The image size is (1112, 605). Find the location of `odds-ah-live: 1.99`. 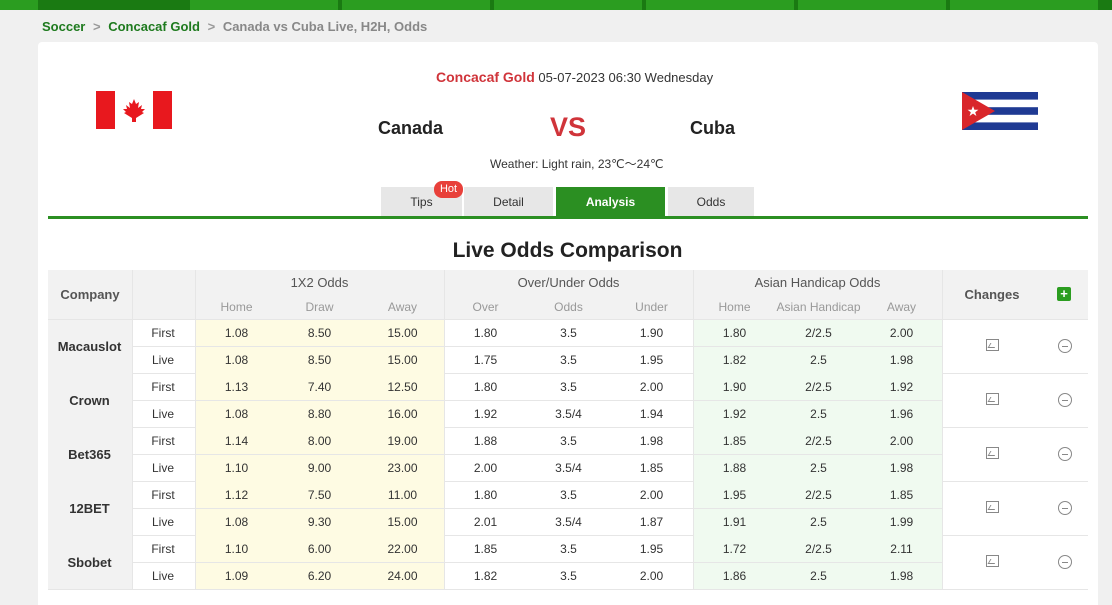

odds-ah-live: 1.99 is located at coordinates (901, 522).